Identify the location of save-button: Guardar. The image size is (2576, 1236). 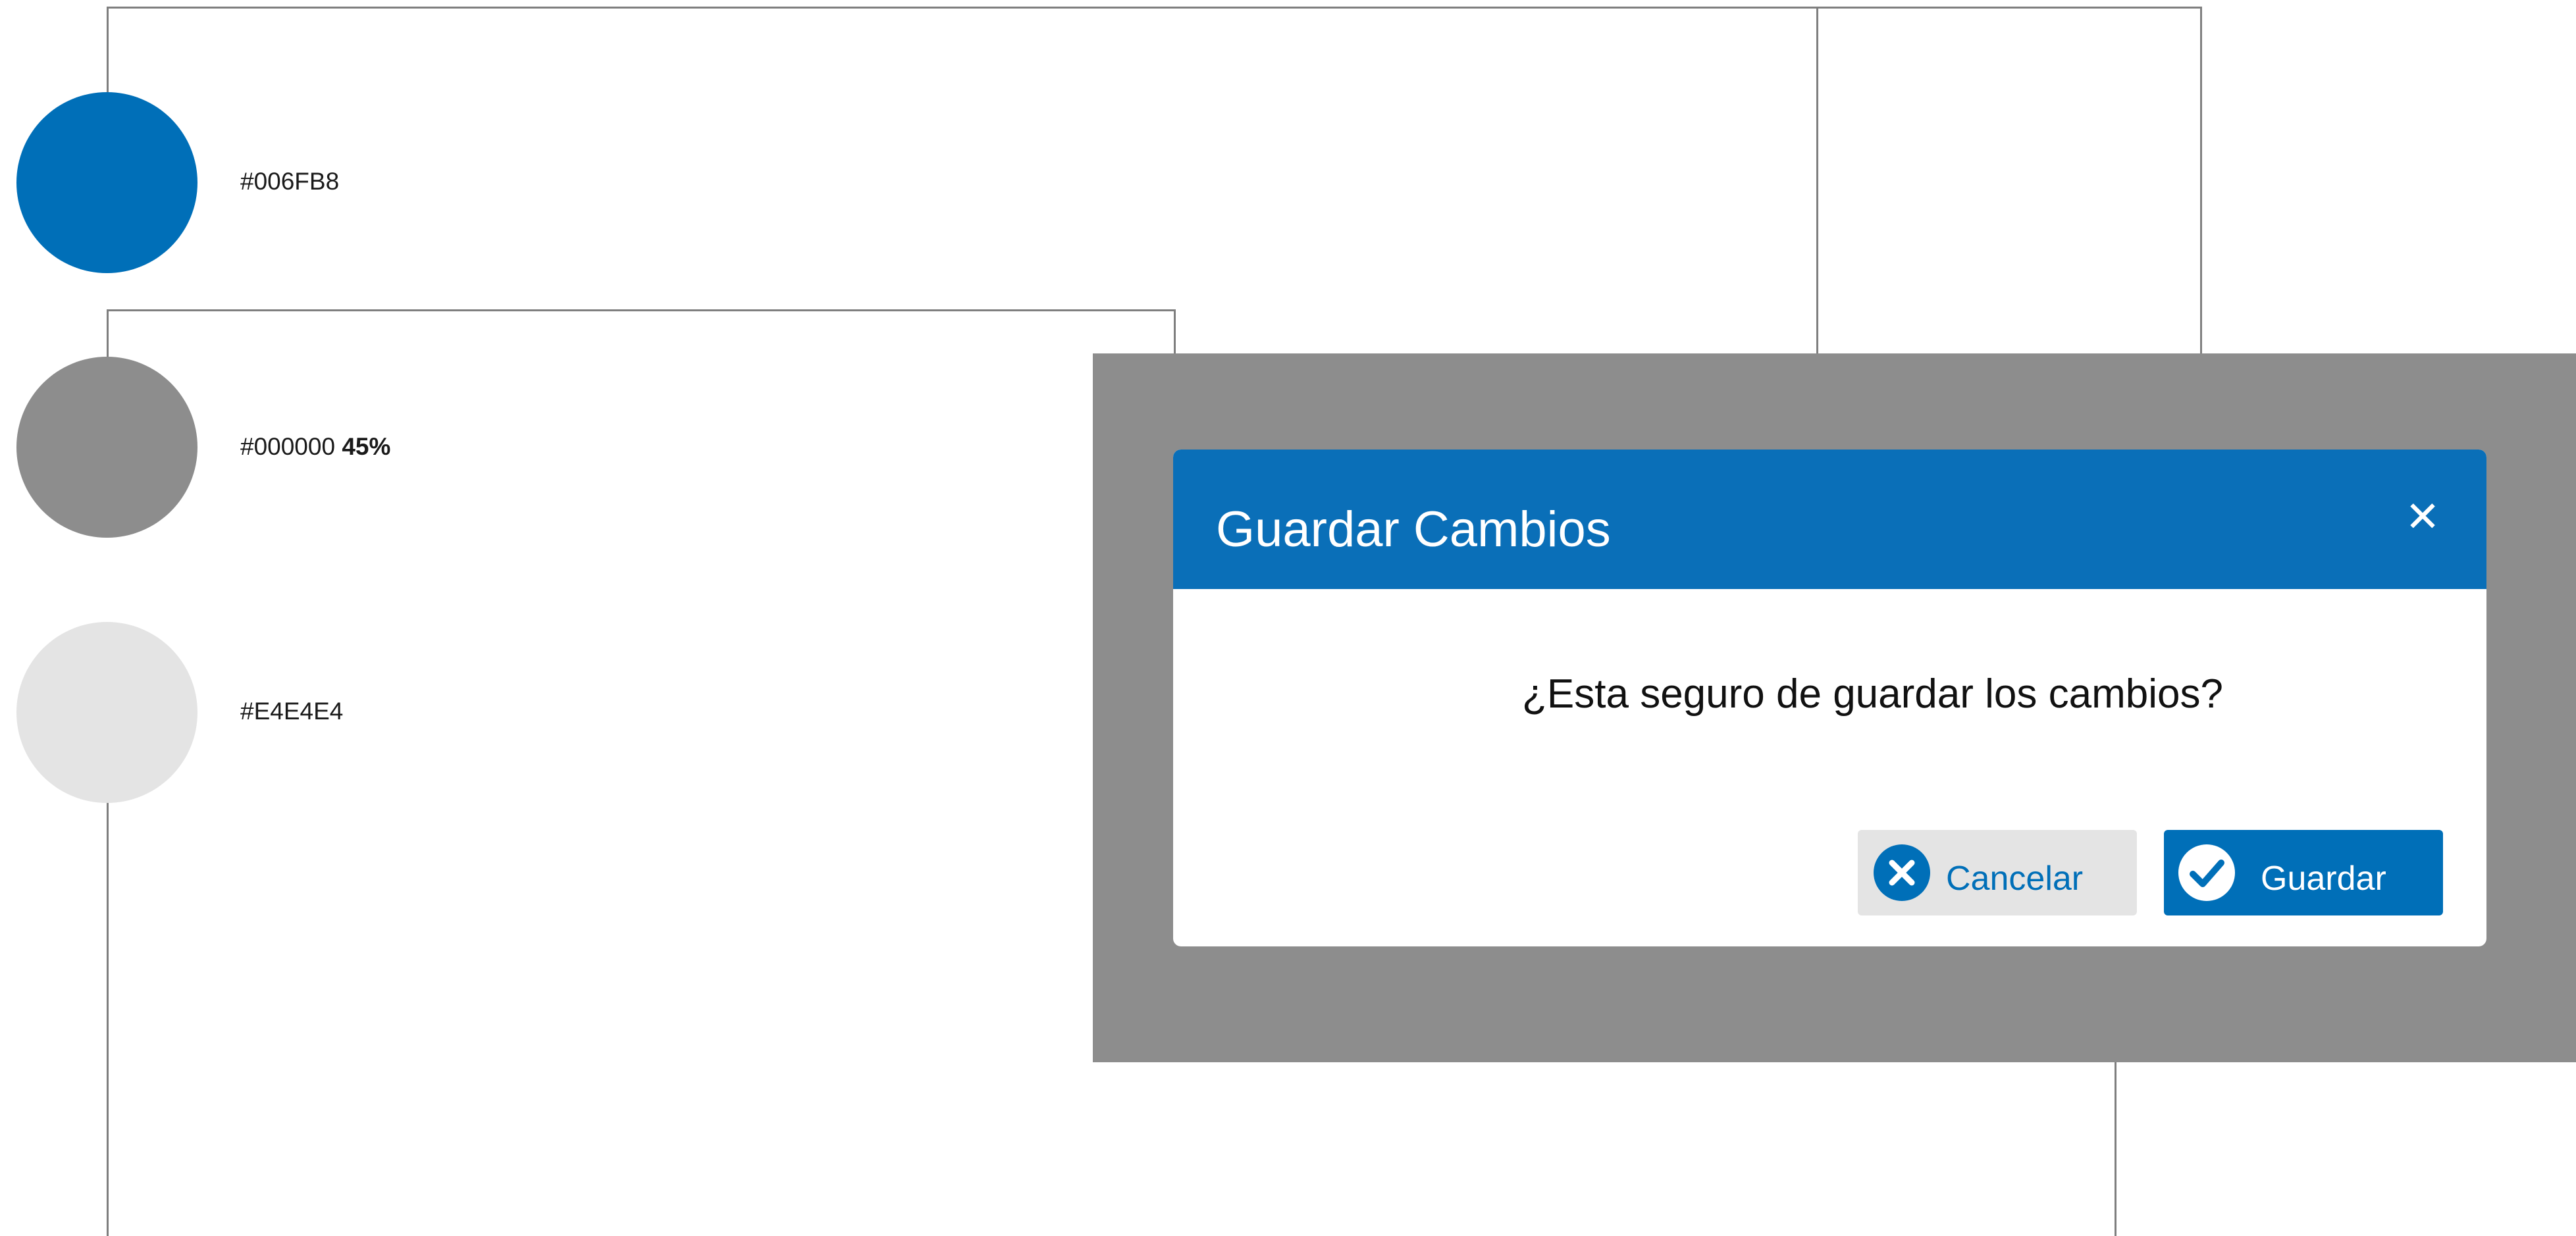
(2303, 872).